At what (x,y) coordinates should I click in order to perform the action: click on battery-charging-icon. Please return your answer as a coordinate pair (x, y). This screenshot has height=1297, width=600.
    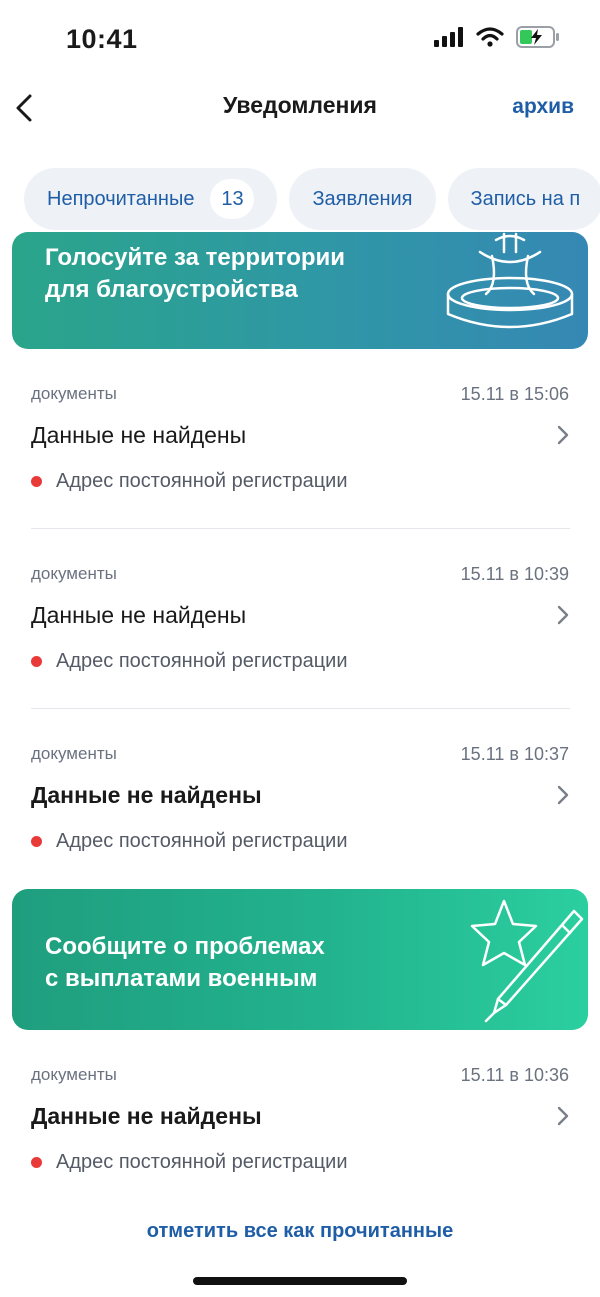
    Looking at the image, I should click on (537, 37).